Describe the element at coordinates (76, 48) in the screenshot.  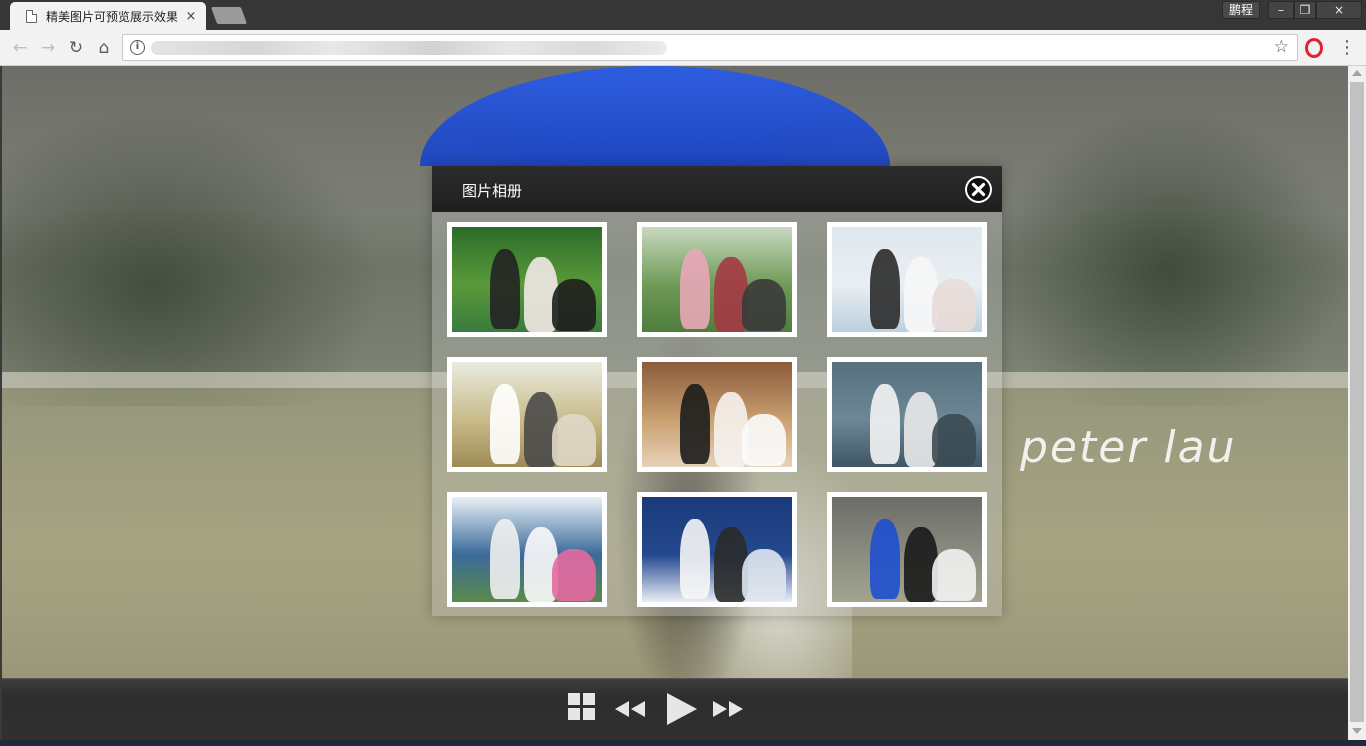
I see `reload-icon: ↻` at that location.